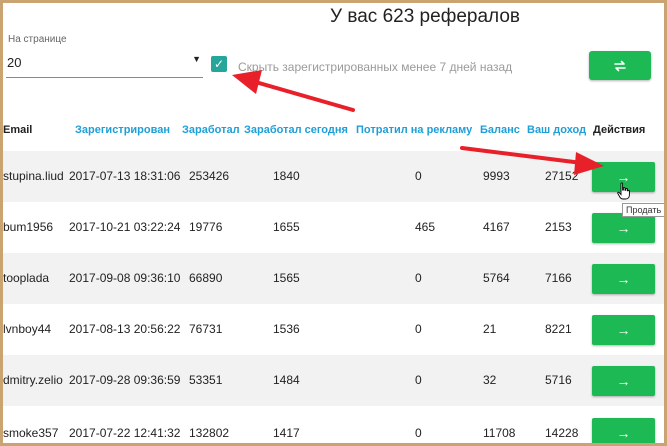 The width and height of the screenshot is (667, 446). Describe the element at coordinates (293, 91) in the screenshot. I see `annotation-arrow-checkbox` at that location.